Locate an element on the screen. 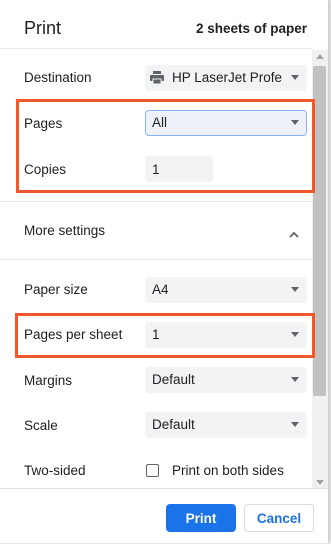 The width and height of the screenshot is (331, 544). paper-size-select: A4 is located at coordinates (226, 290).